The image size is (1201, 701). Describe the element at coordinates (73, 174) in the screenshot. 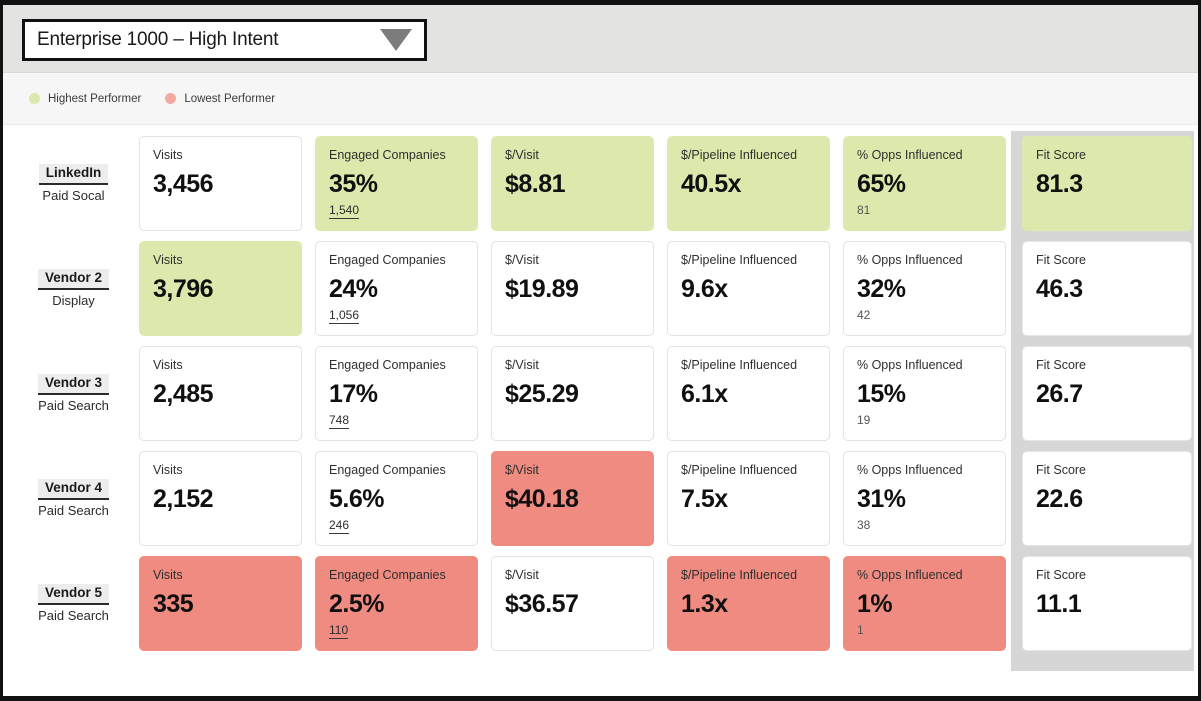

I see `vendor-name: LinkedIn` at that location.